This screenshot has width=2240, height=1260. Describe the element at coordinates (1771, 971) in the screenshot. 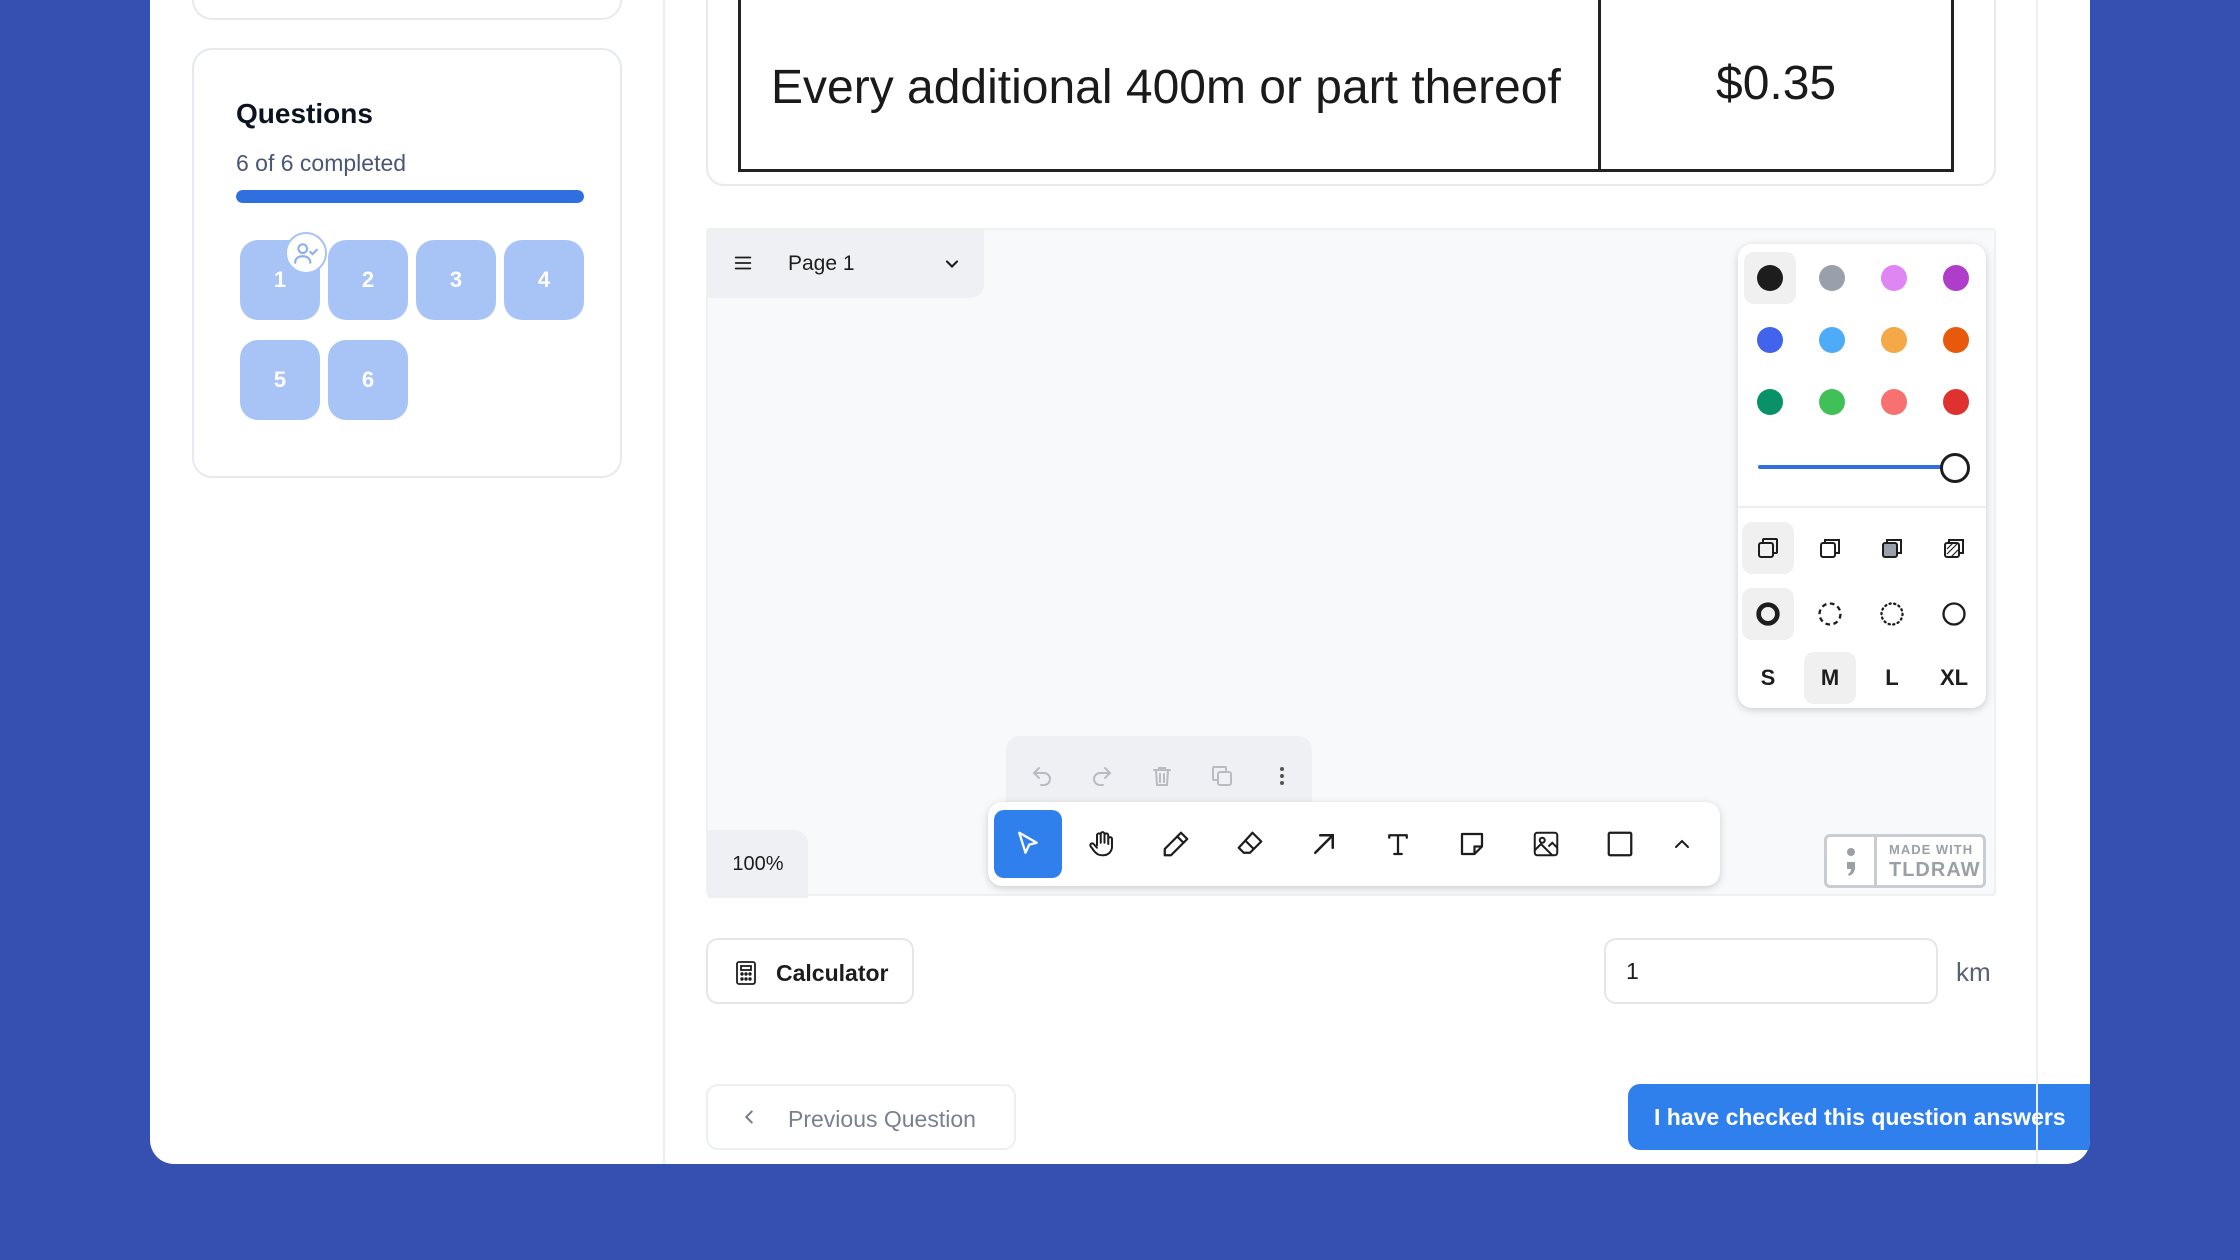

I see `answer-input` at that location.